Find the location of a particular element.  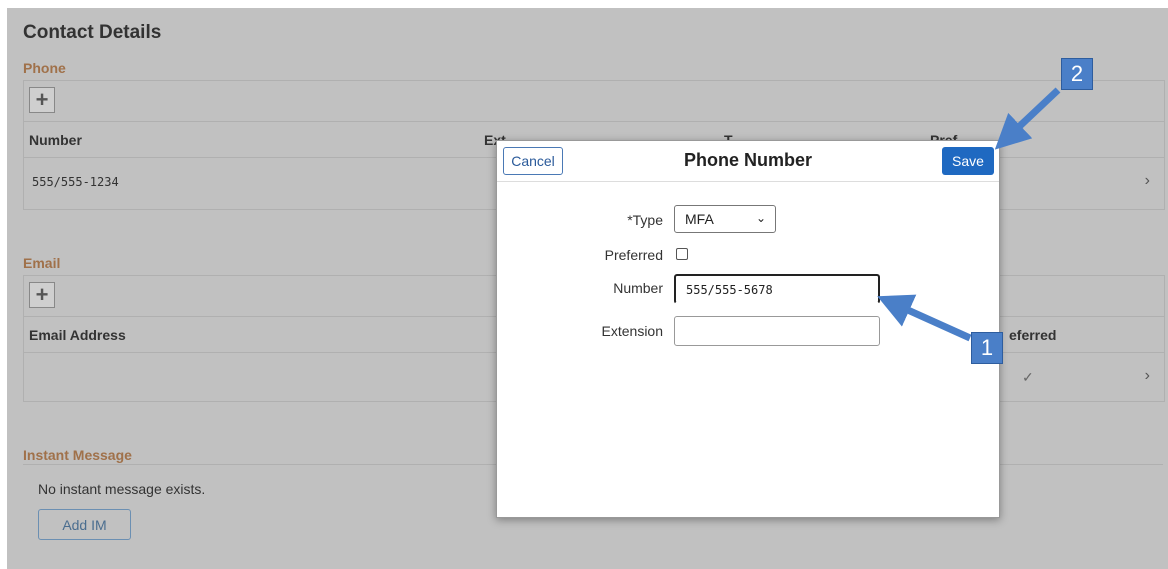

callout-1-arrow is located at coordinates (924, 318).